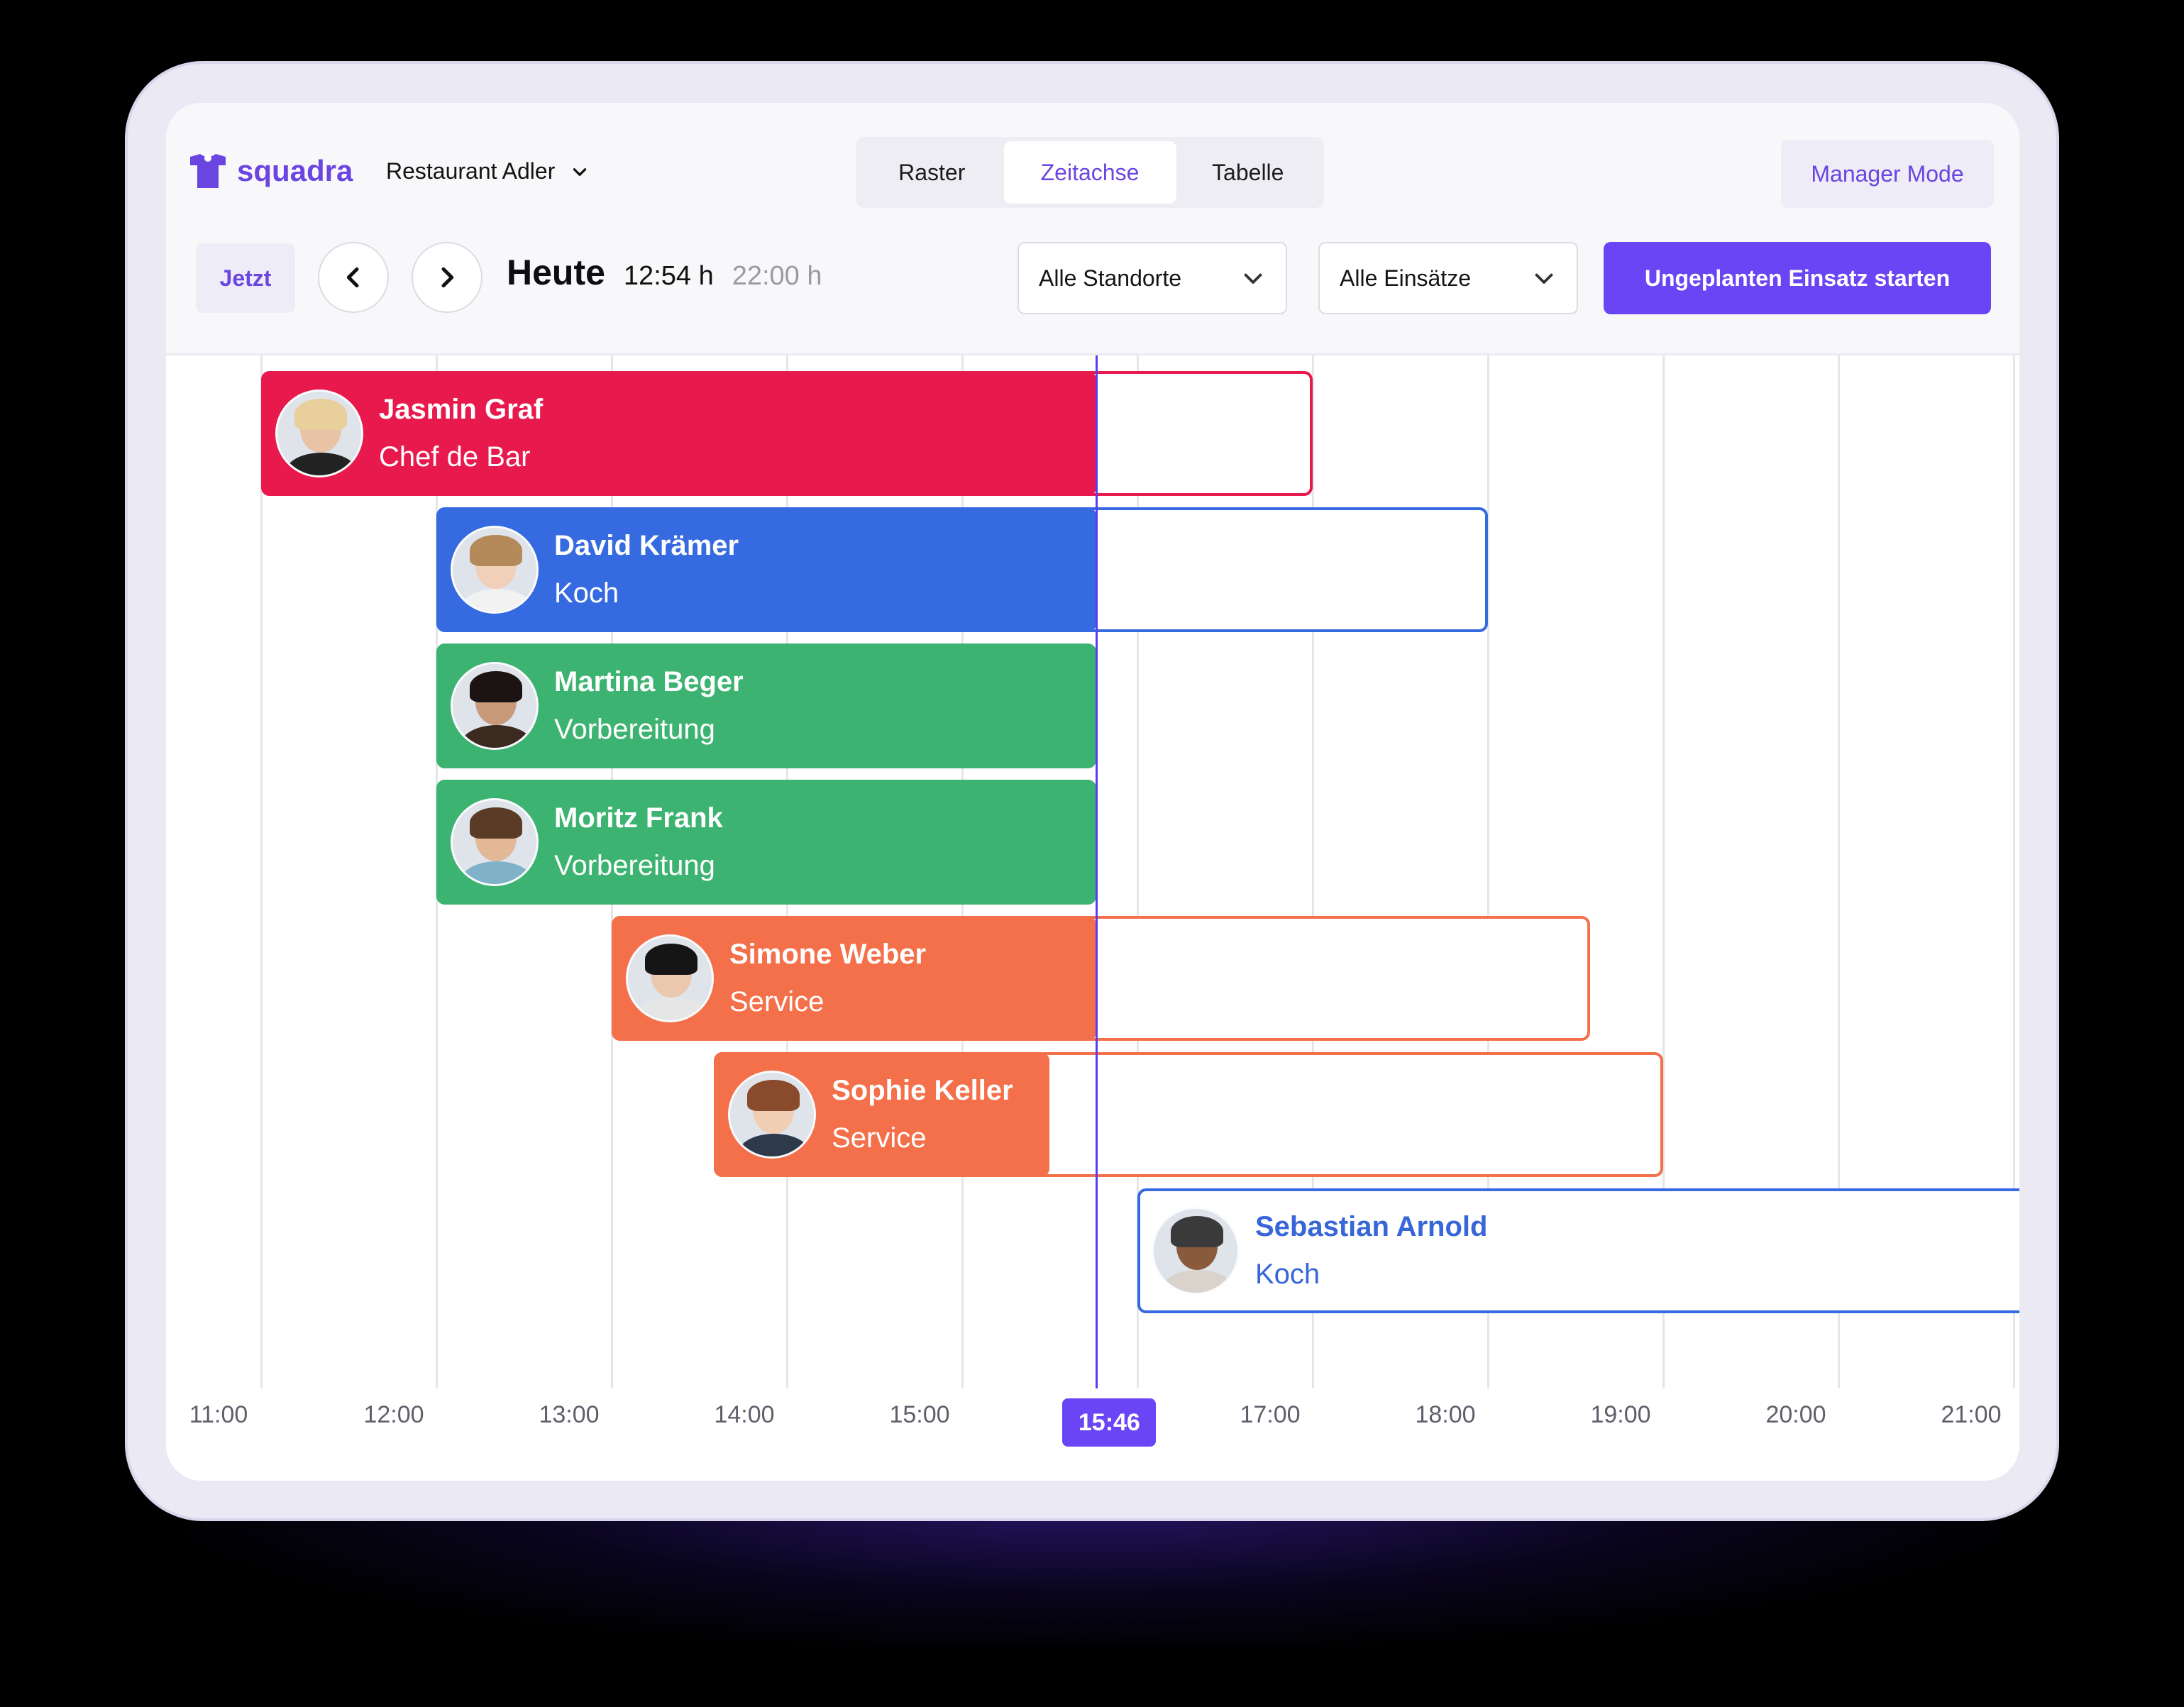  I want to click on chevron-right-icon, so click(447, 277).